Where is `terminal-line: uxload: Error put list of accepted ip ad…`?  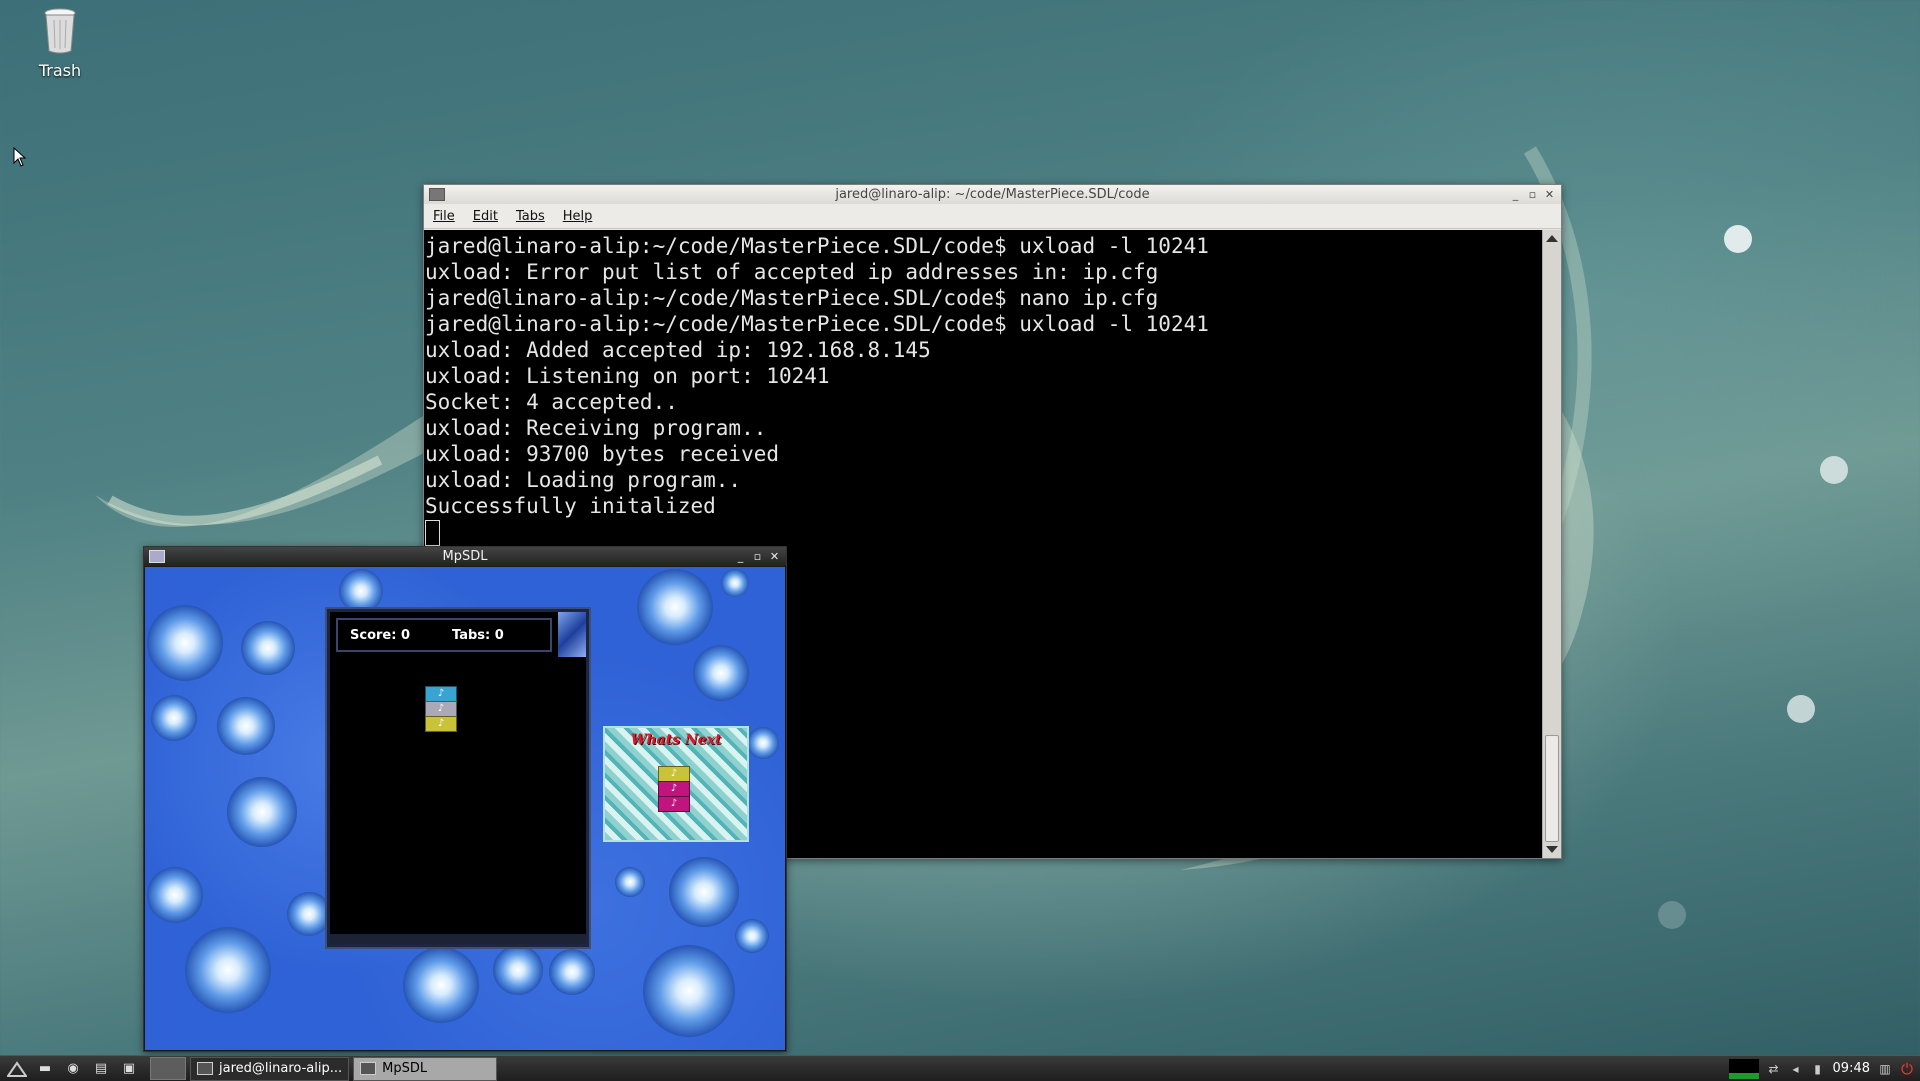
terminal-line: uxload: Error put list of accepted ip ad… is located at coordinates (792, 272).